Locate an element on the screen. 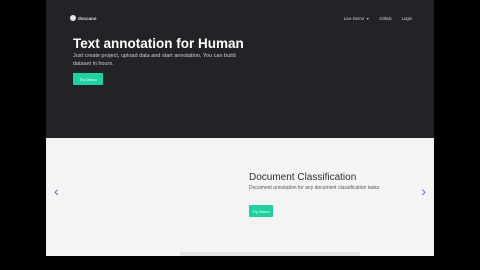 The image size is (480, 270). brand: doccano is located at coordinates (83, 18).